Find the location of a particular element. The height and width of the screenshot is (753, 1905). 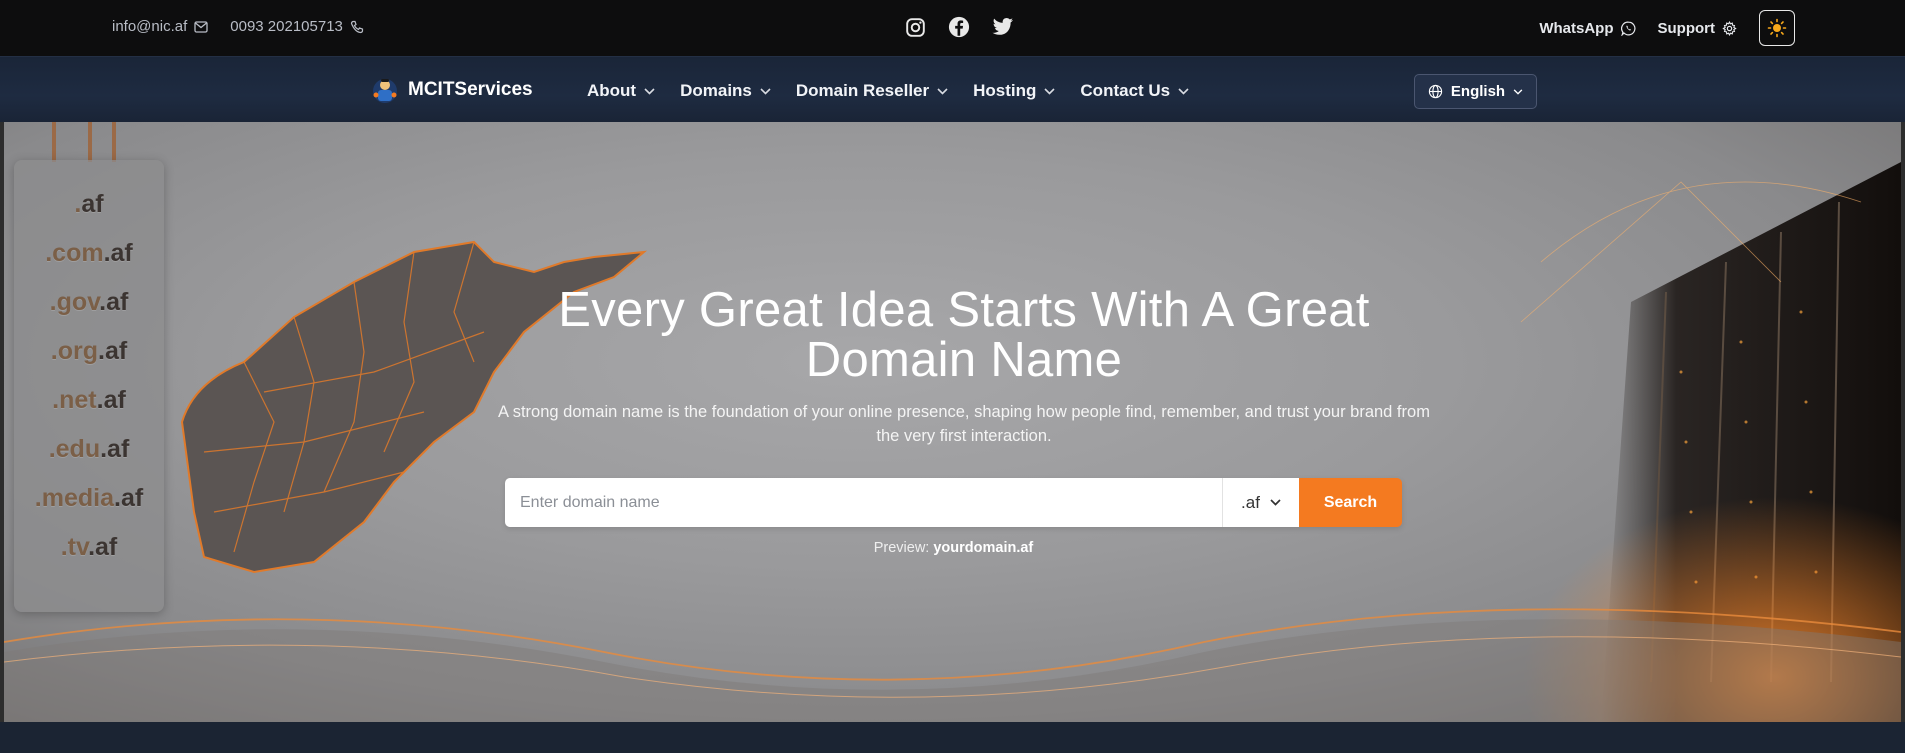

tld-dropdown-value: .af is located at coordinates (1250, 502).